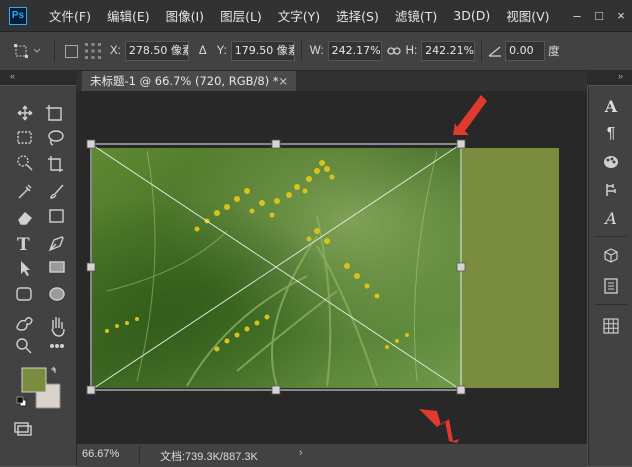 The image size is (632, 467). I want to click on hand-icon, so click(58, 327).